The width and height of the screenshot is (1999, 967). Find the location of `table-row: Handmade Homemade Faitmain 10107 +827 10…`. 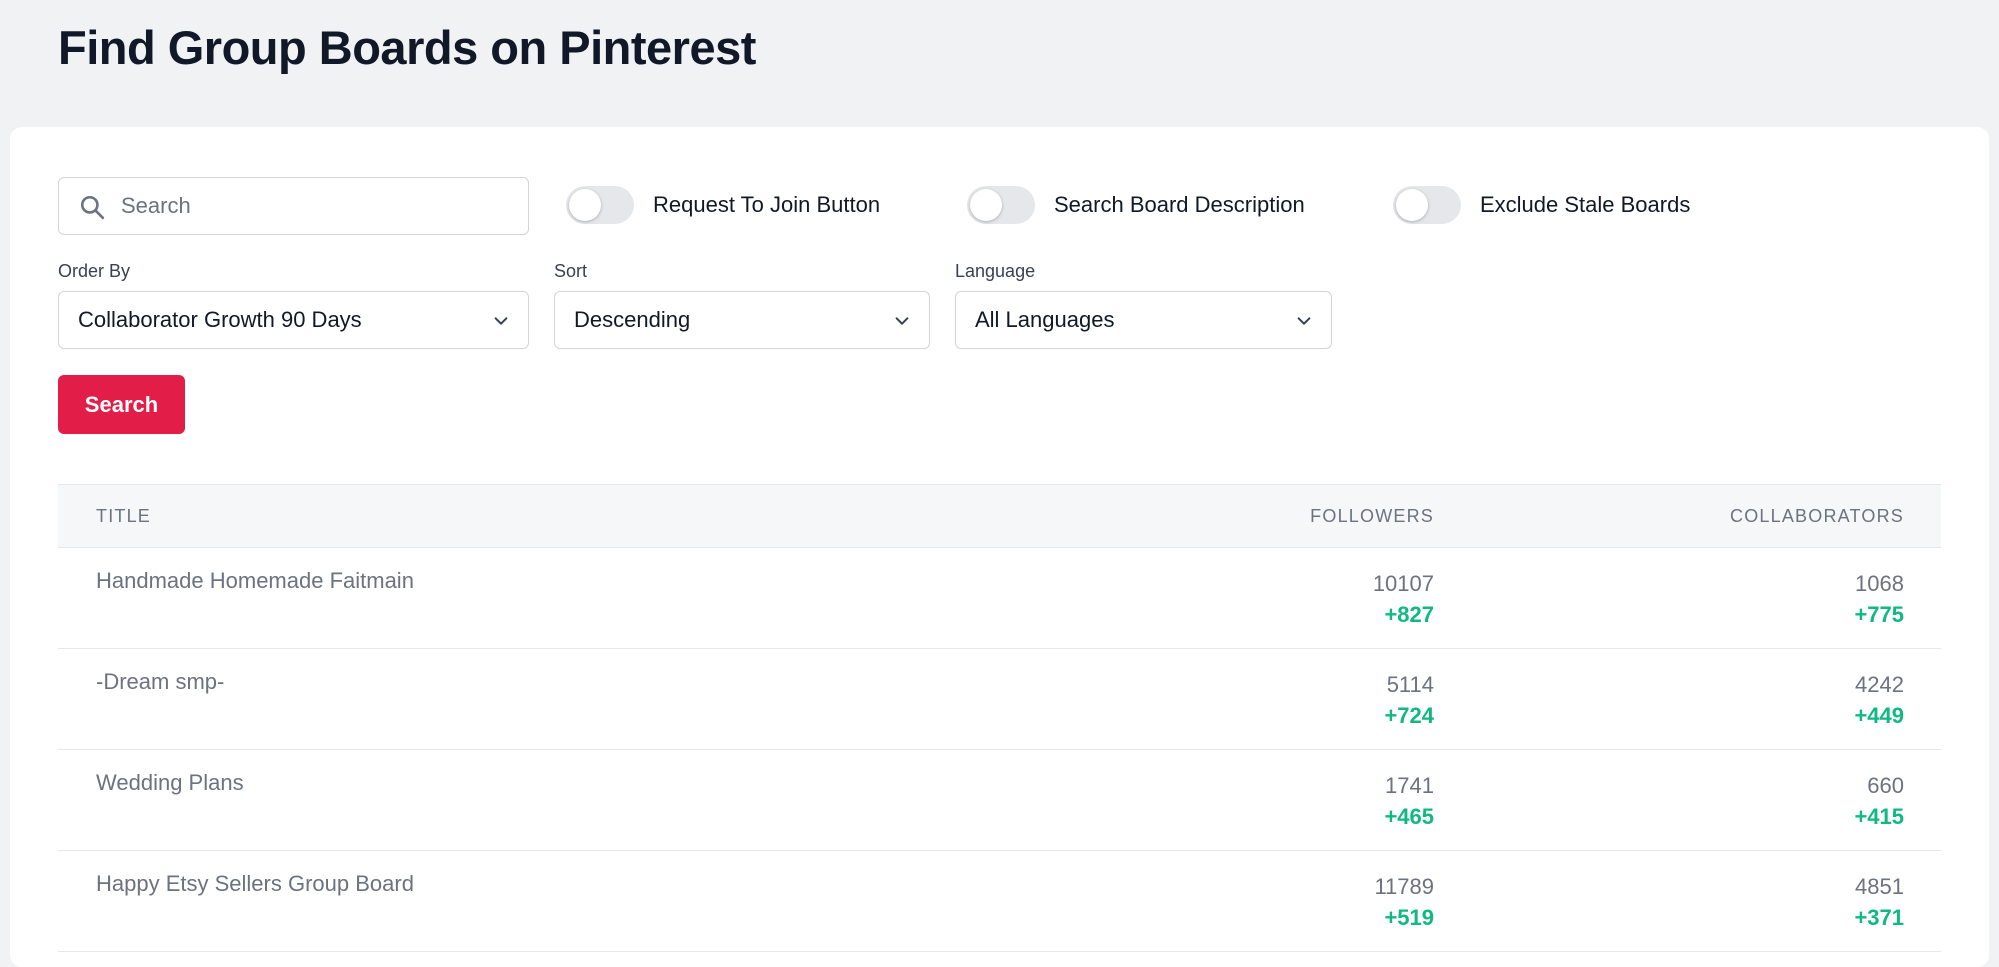

table-row: Handmade Homemade Faitmain 10107 +827 10… is located at coordinates (999, 598).